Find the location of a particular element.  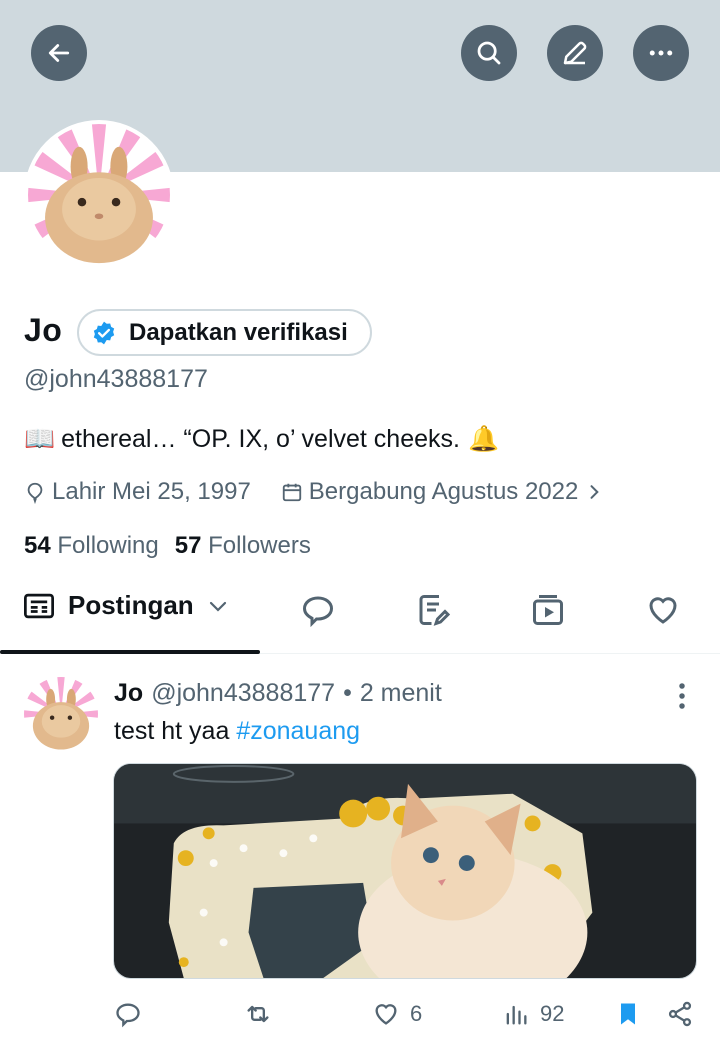

join-date: Bergabung Agustus 2022 is located at coordinates (443, 492).